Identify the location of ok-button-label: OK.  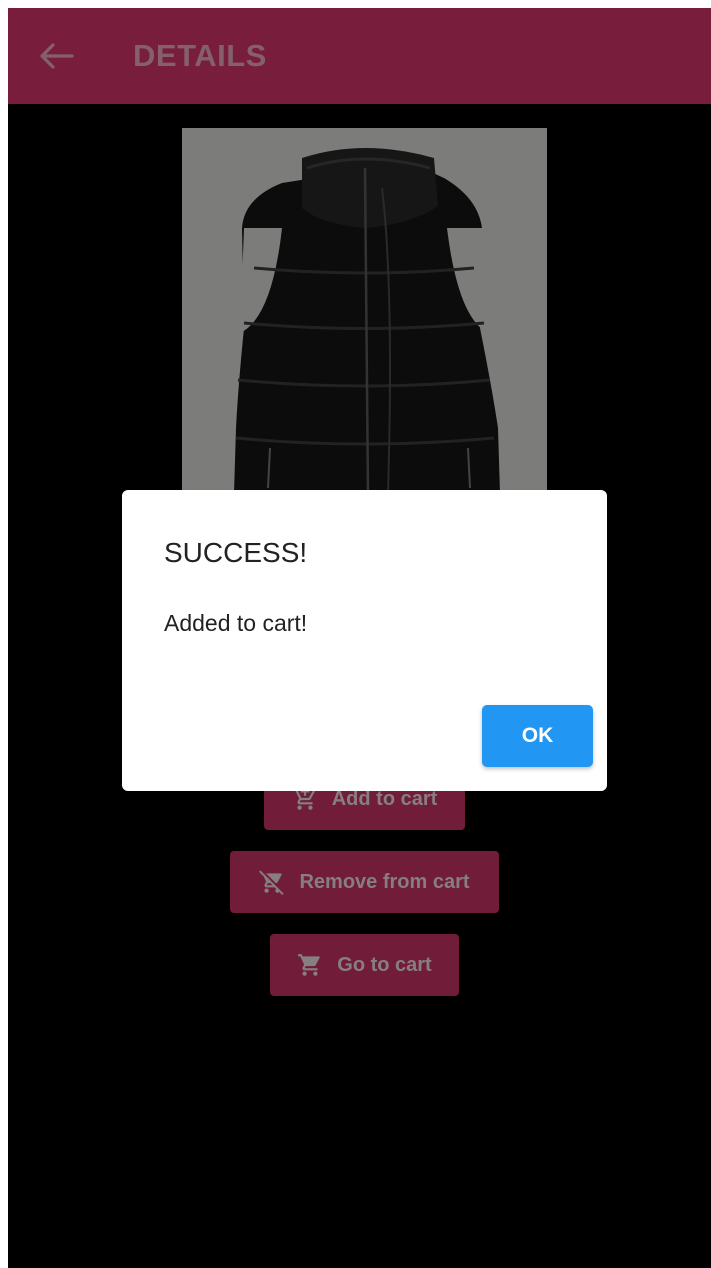
(537, 735).